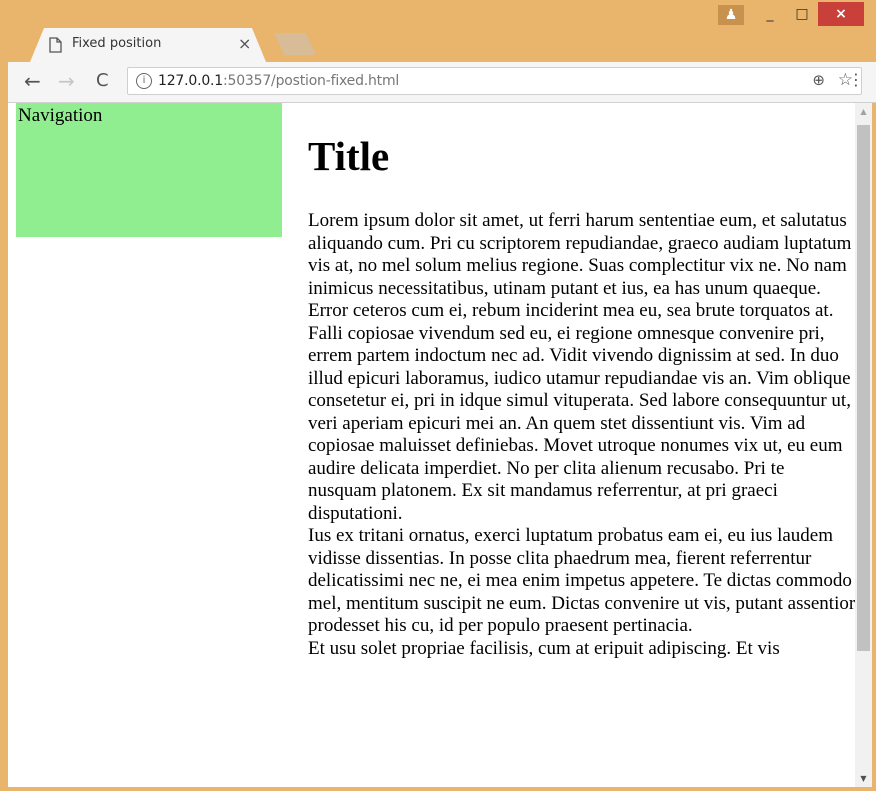 This screenshot has width=876, height=791. I want to click on navigation-label: Navigation, so click(60, 115).